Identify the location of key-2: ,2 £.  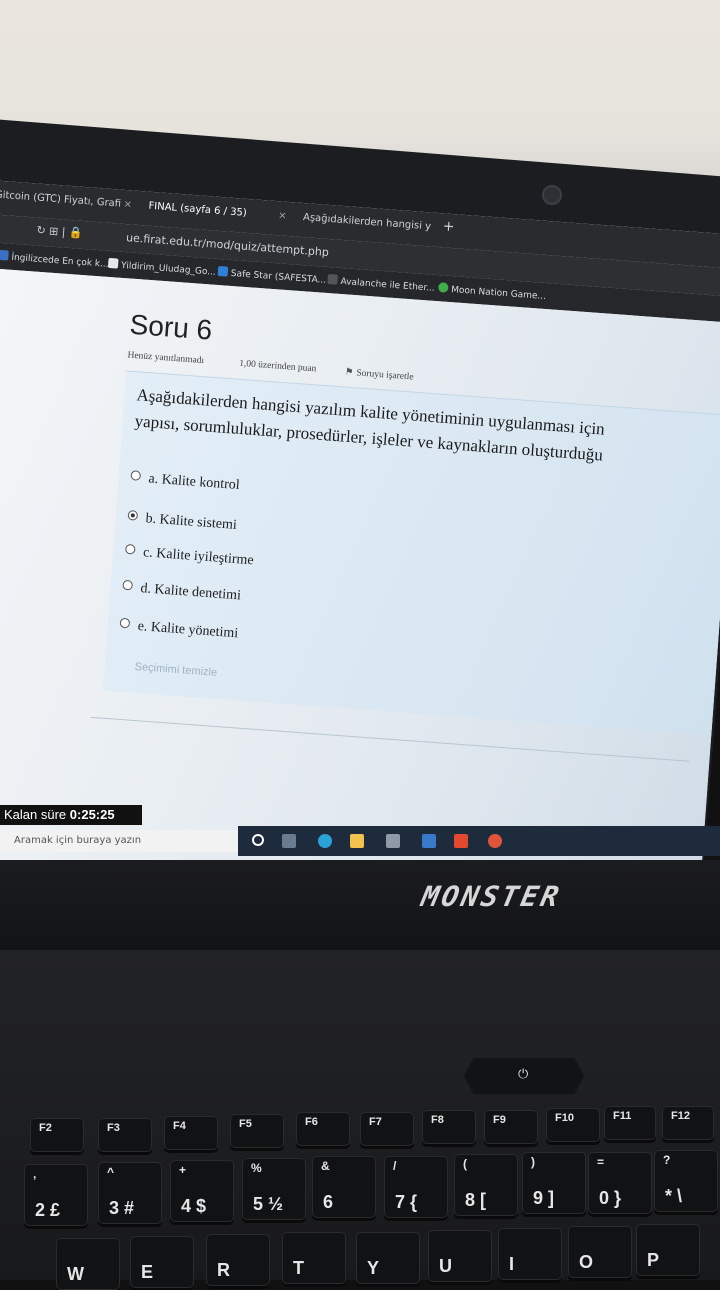
(56, 1195).